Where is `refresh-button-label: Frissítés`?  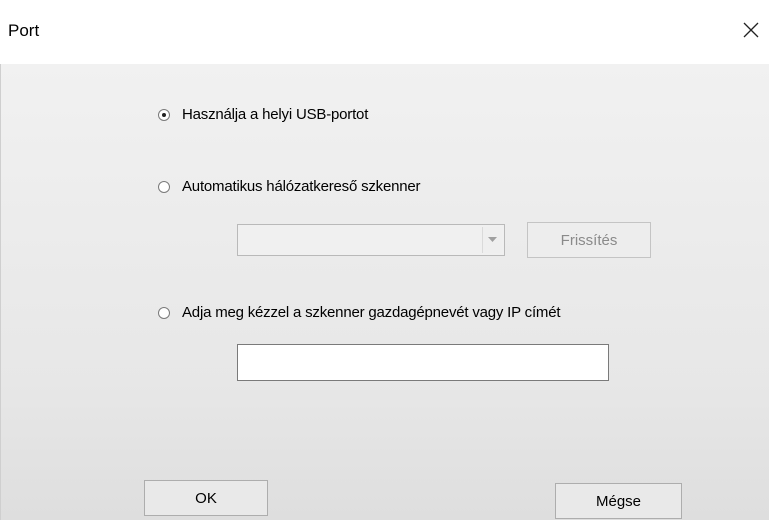 refresh-button-label: Frissítés is located at coordinates (589, 240).